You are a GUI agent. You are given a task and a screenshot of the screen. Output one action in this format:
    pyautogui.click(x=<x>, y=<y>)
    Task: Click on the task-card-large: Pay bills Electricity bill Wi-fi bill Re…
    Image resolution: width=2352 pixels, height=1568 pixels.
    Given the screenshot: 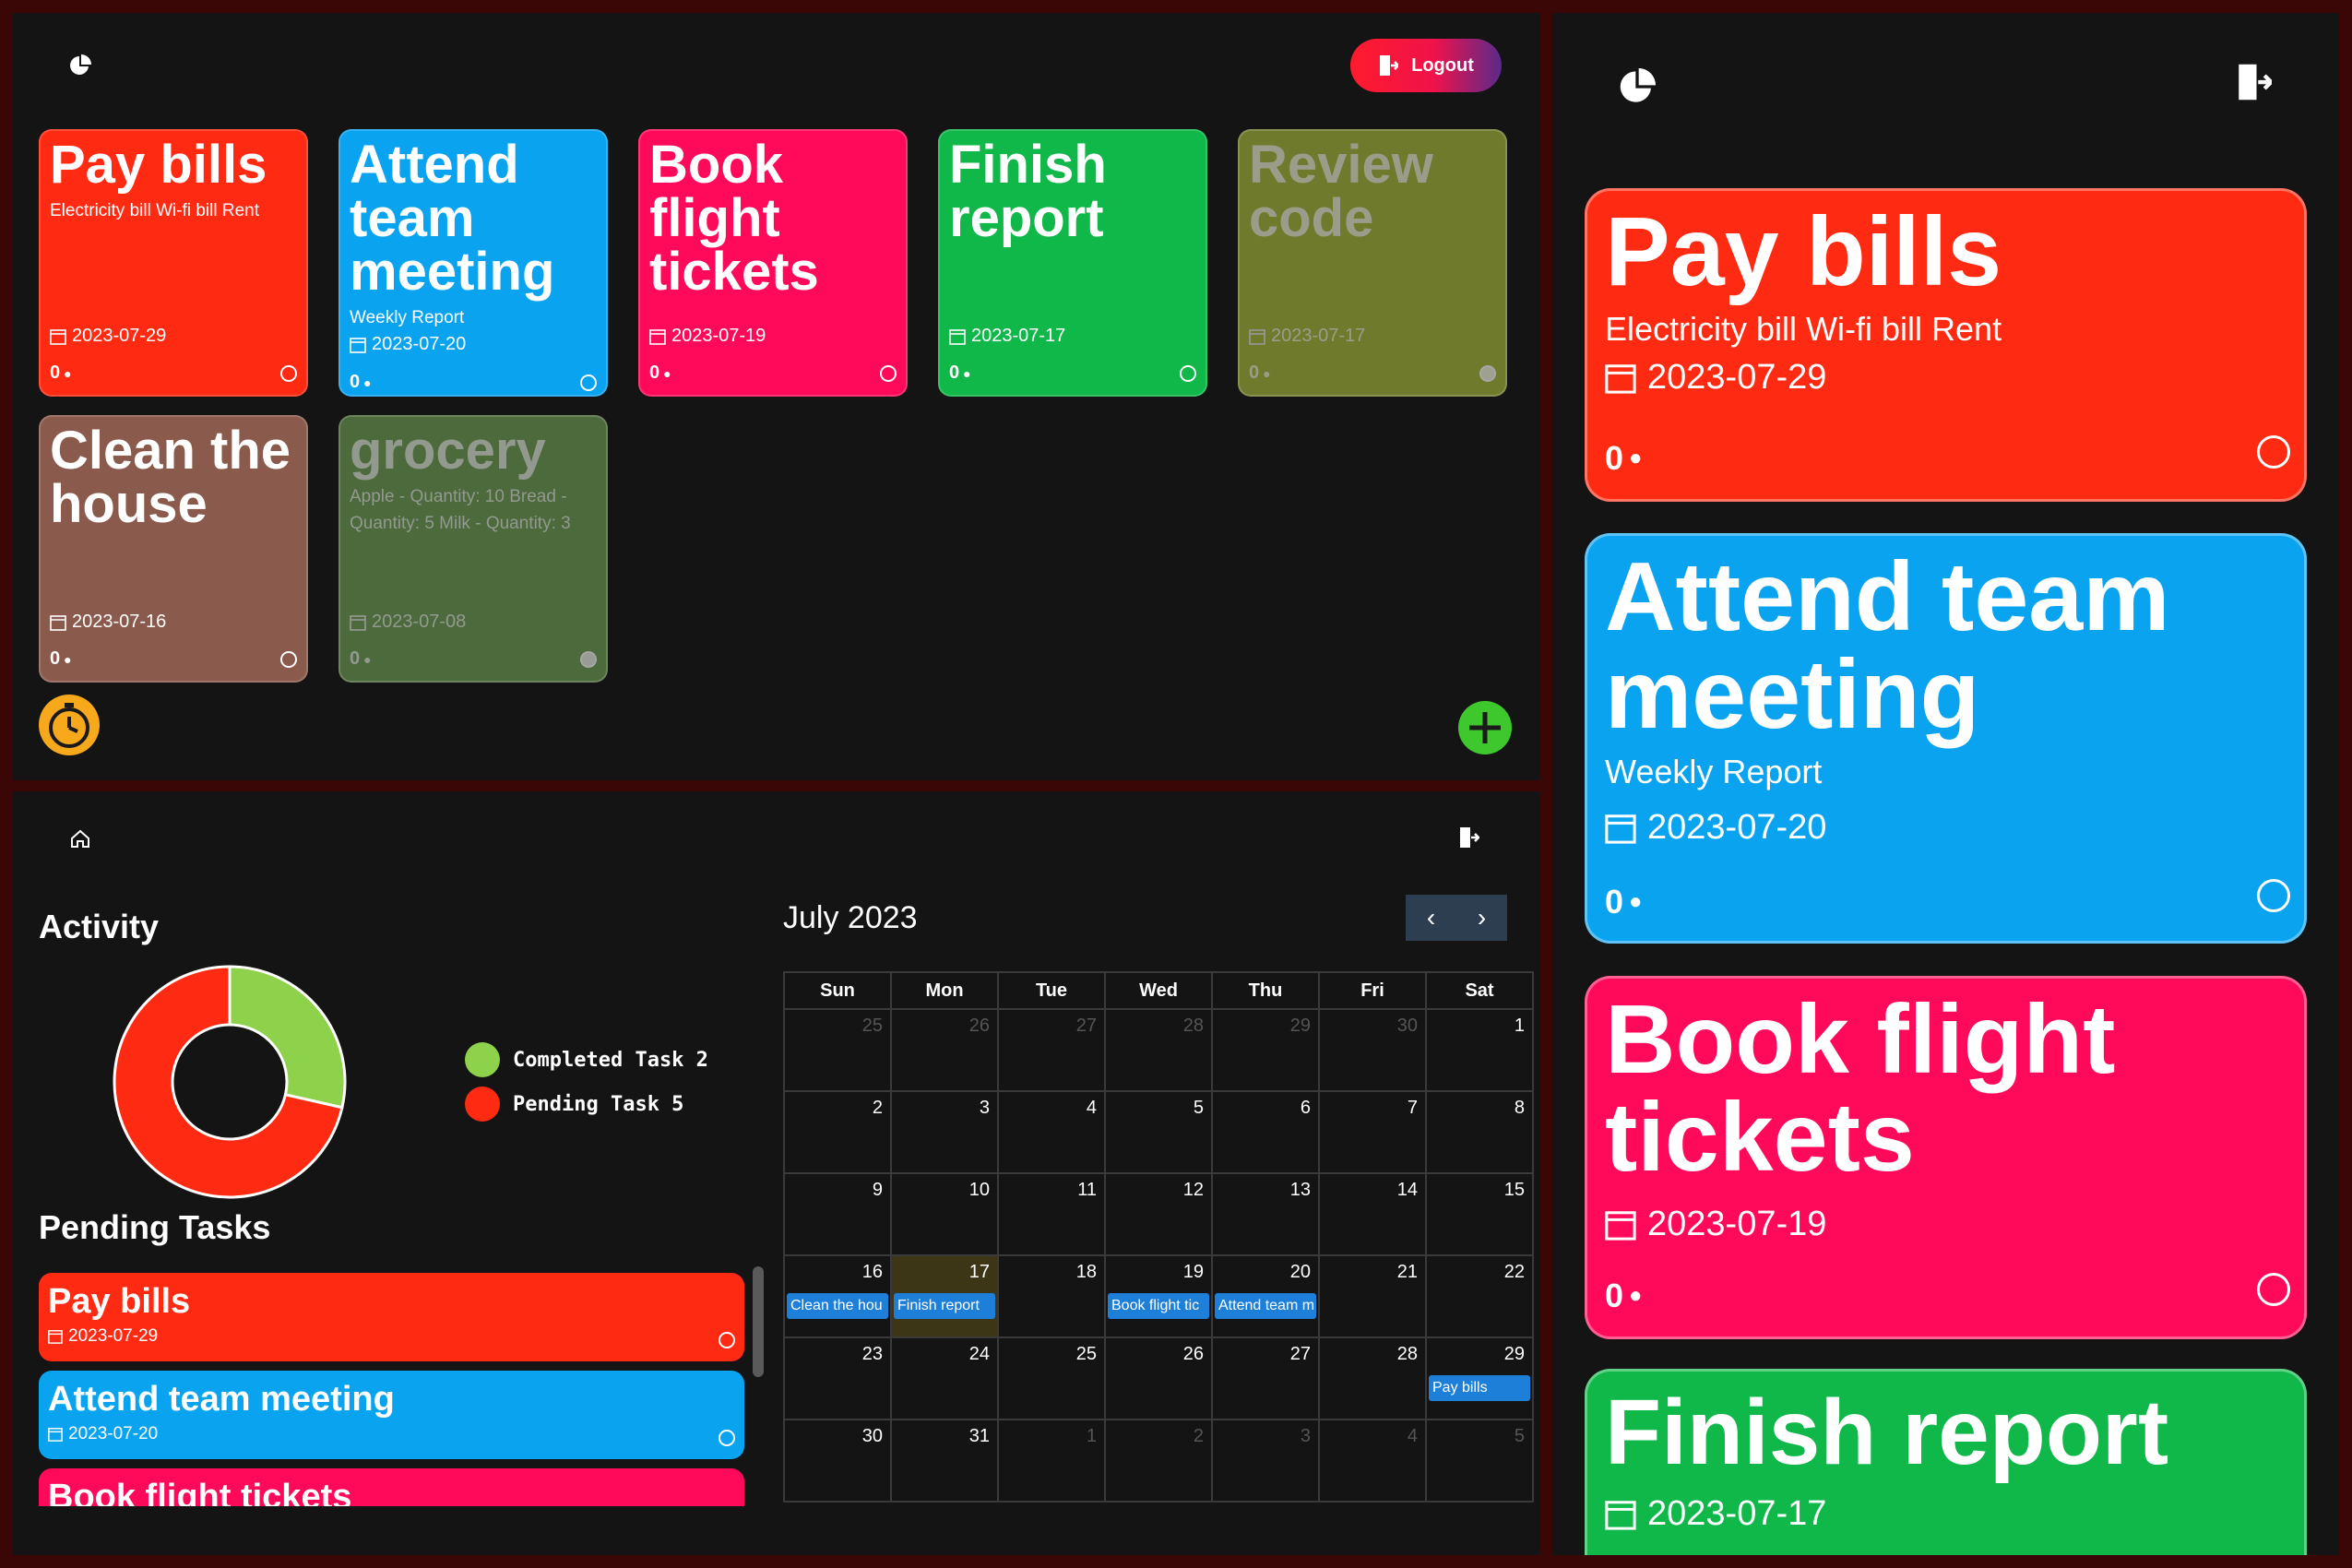 What is the action you would take?
    pyautogui.click(x=1946, y=345)
    